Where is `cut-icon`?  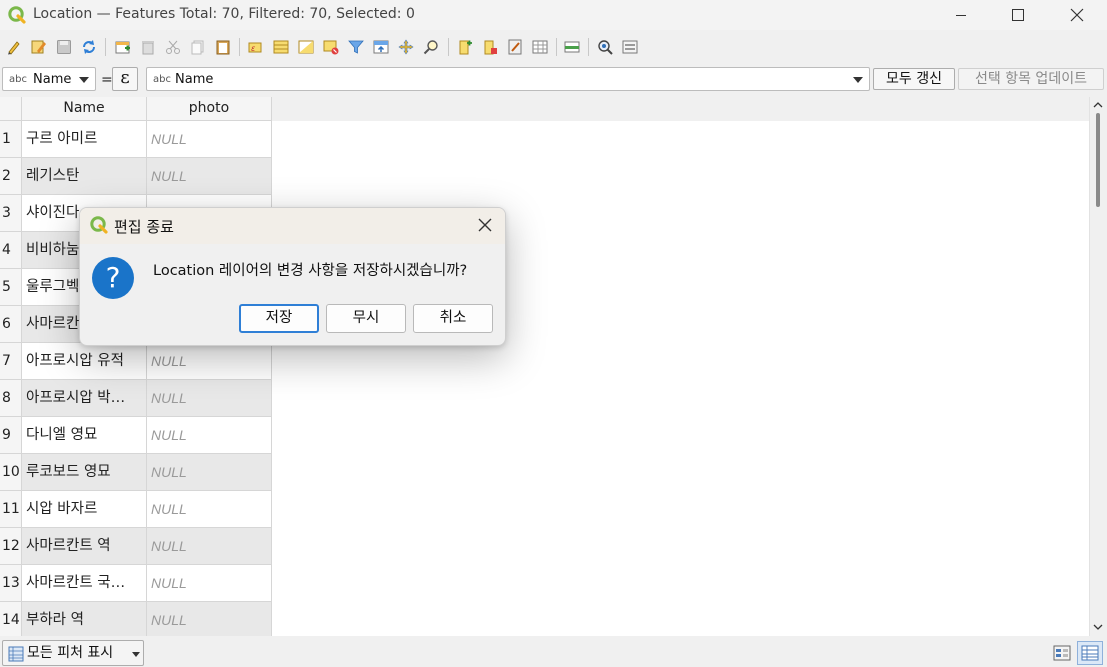
cut-icon is located at coordinates (173, 47).